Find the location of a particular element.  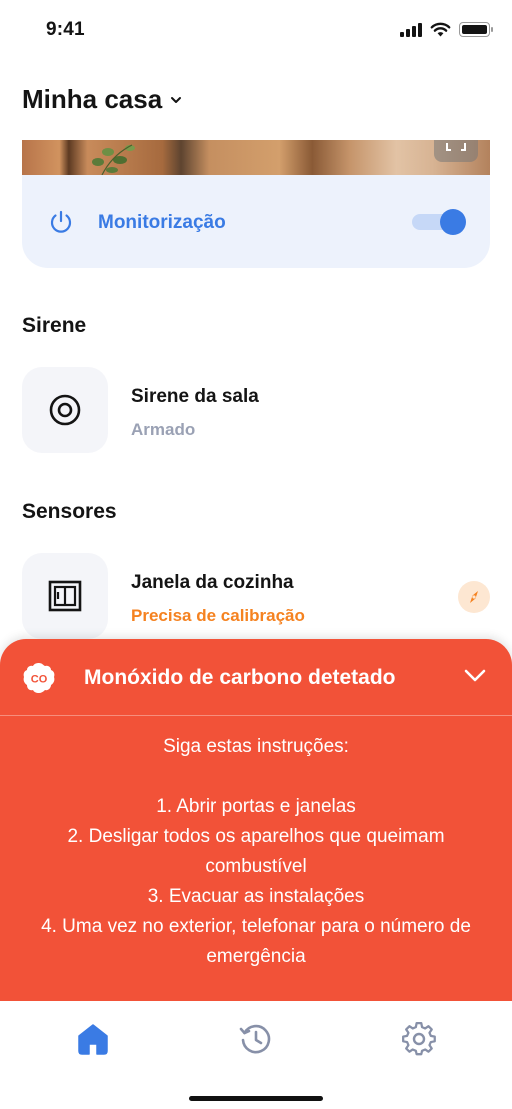

battery-icon is located at coordinates (476, 29).